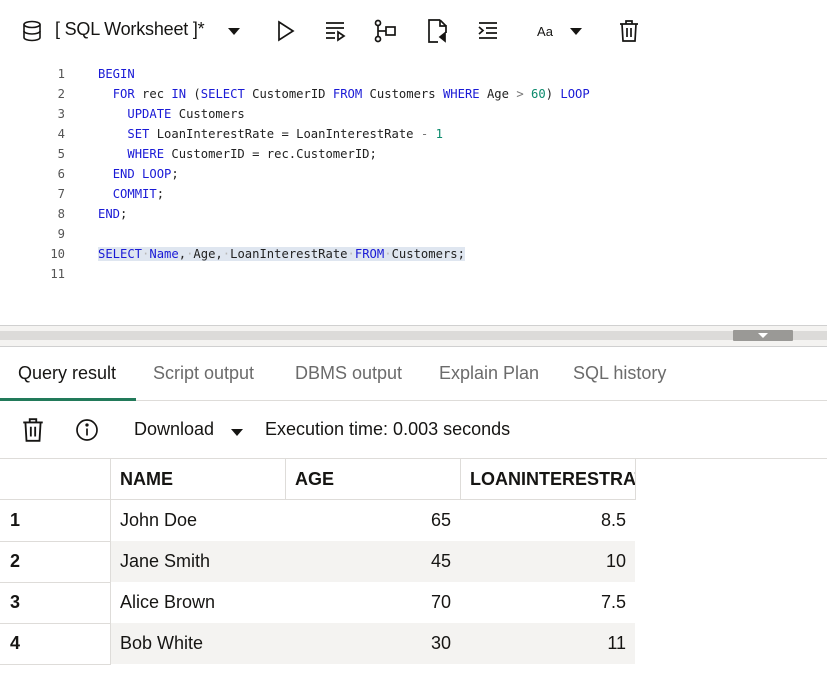 The height and width of the screenshot is (693, 827). Describe the element at coordinates (61, 74) in the screenshot. I see `line-number: 1` at that location.